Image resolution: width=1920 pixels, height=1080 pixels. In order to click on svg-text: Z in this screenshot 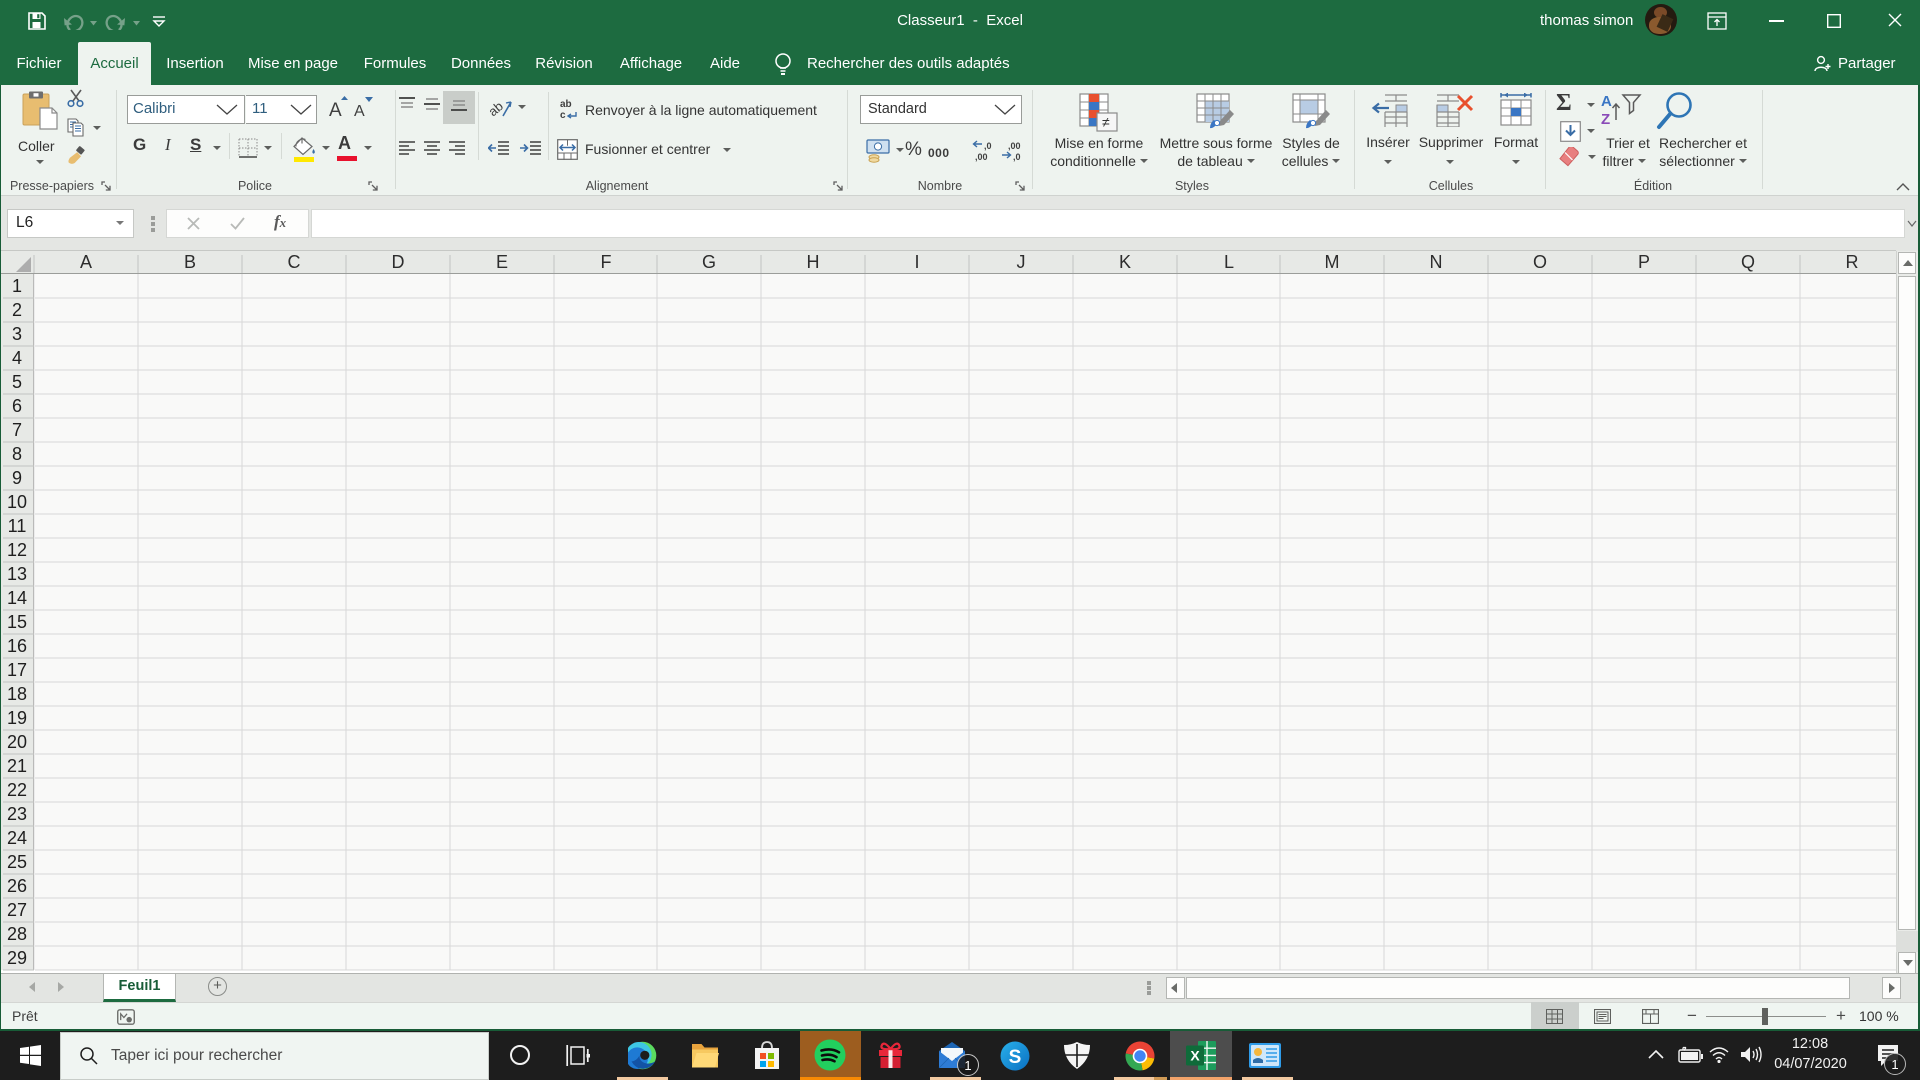, I will do `click(1605, 119)`.